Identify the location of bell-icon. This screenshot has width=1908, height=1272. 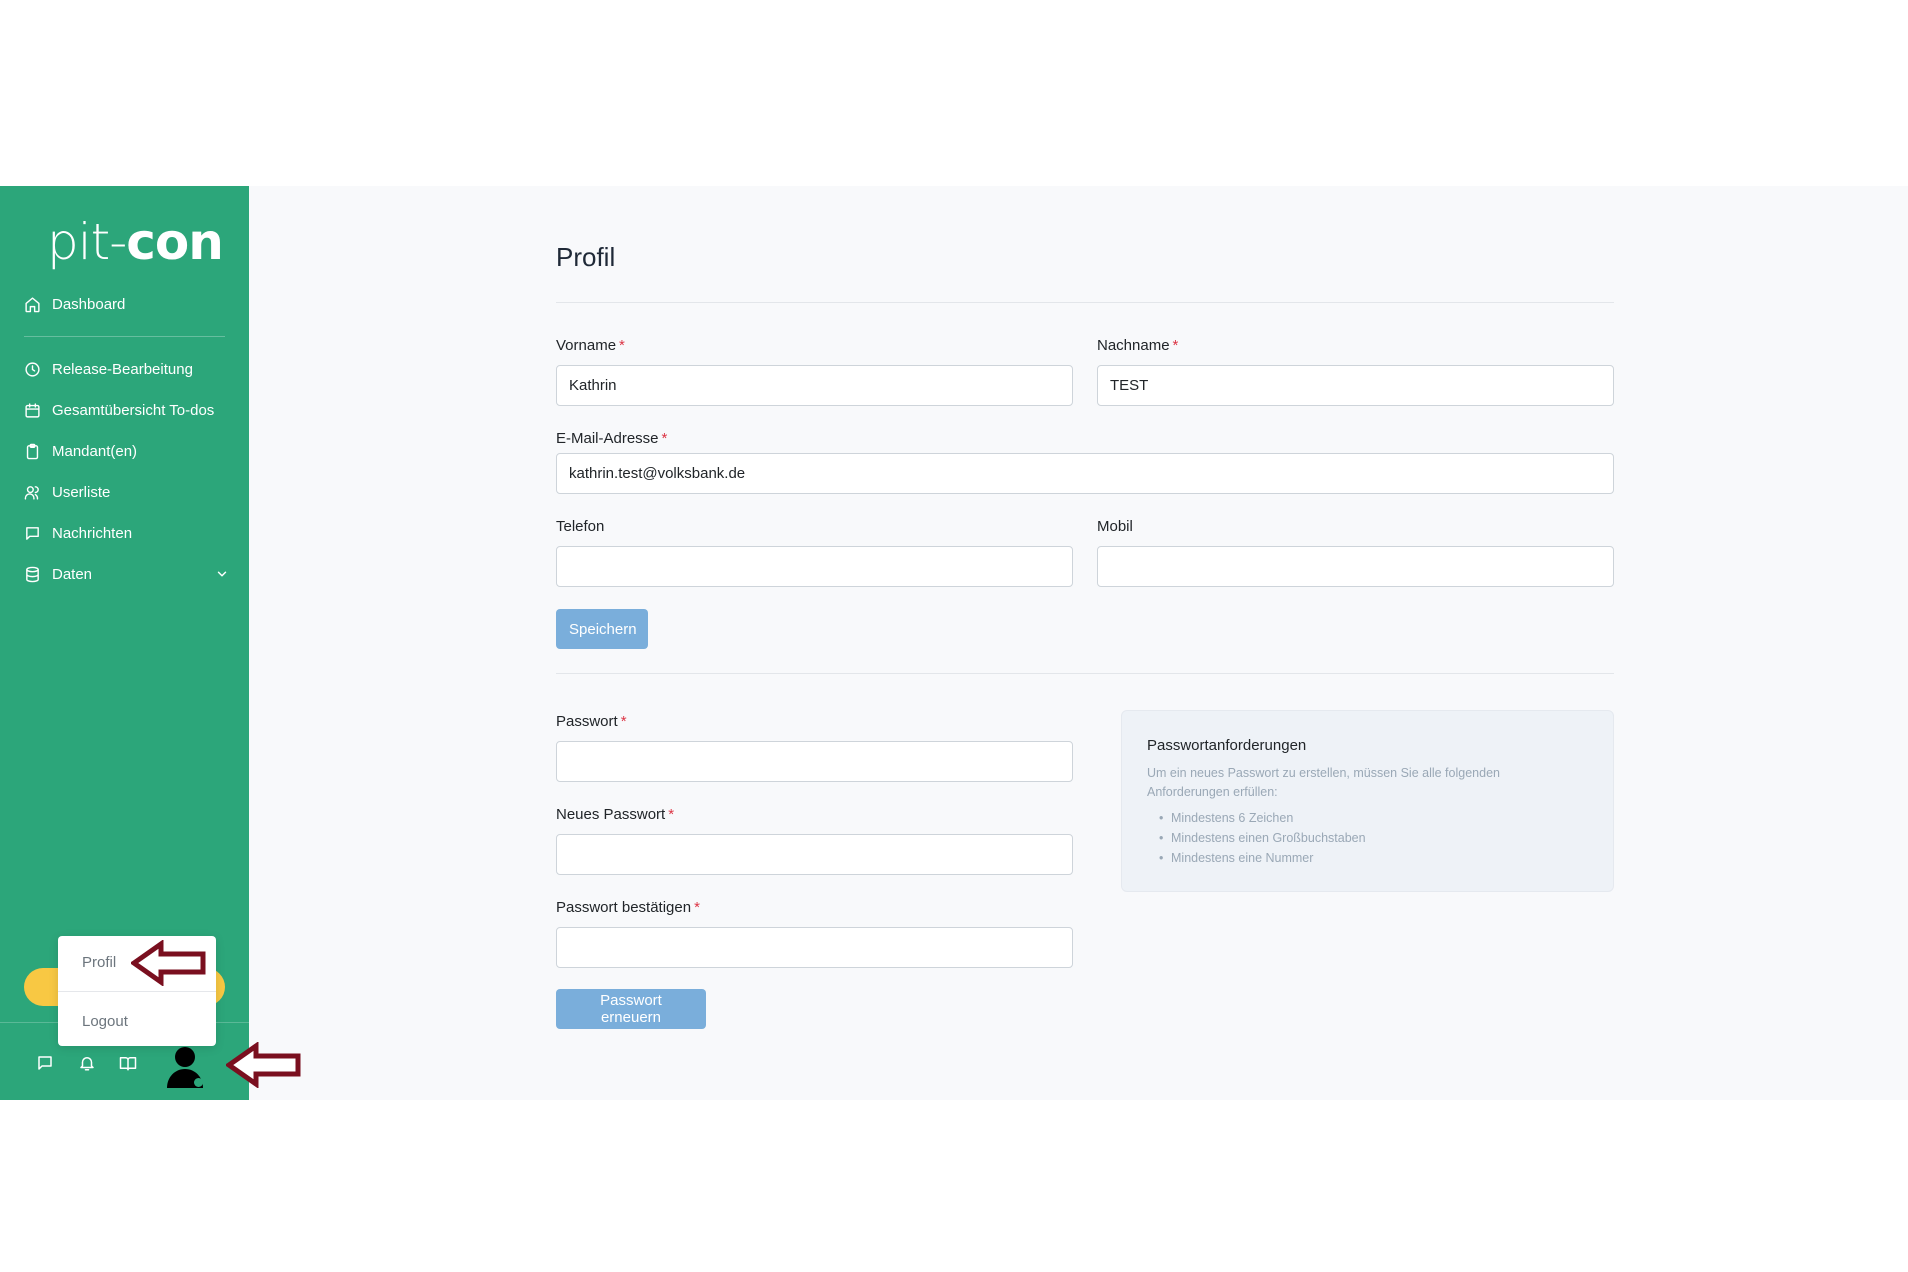
(87, 1064).